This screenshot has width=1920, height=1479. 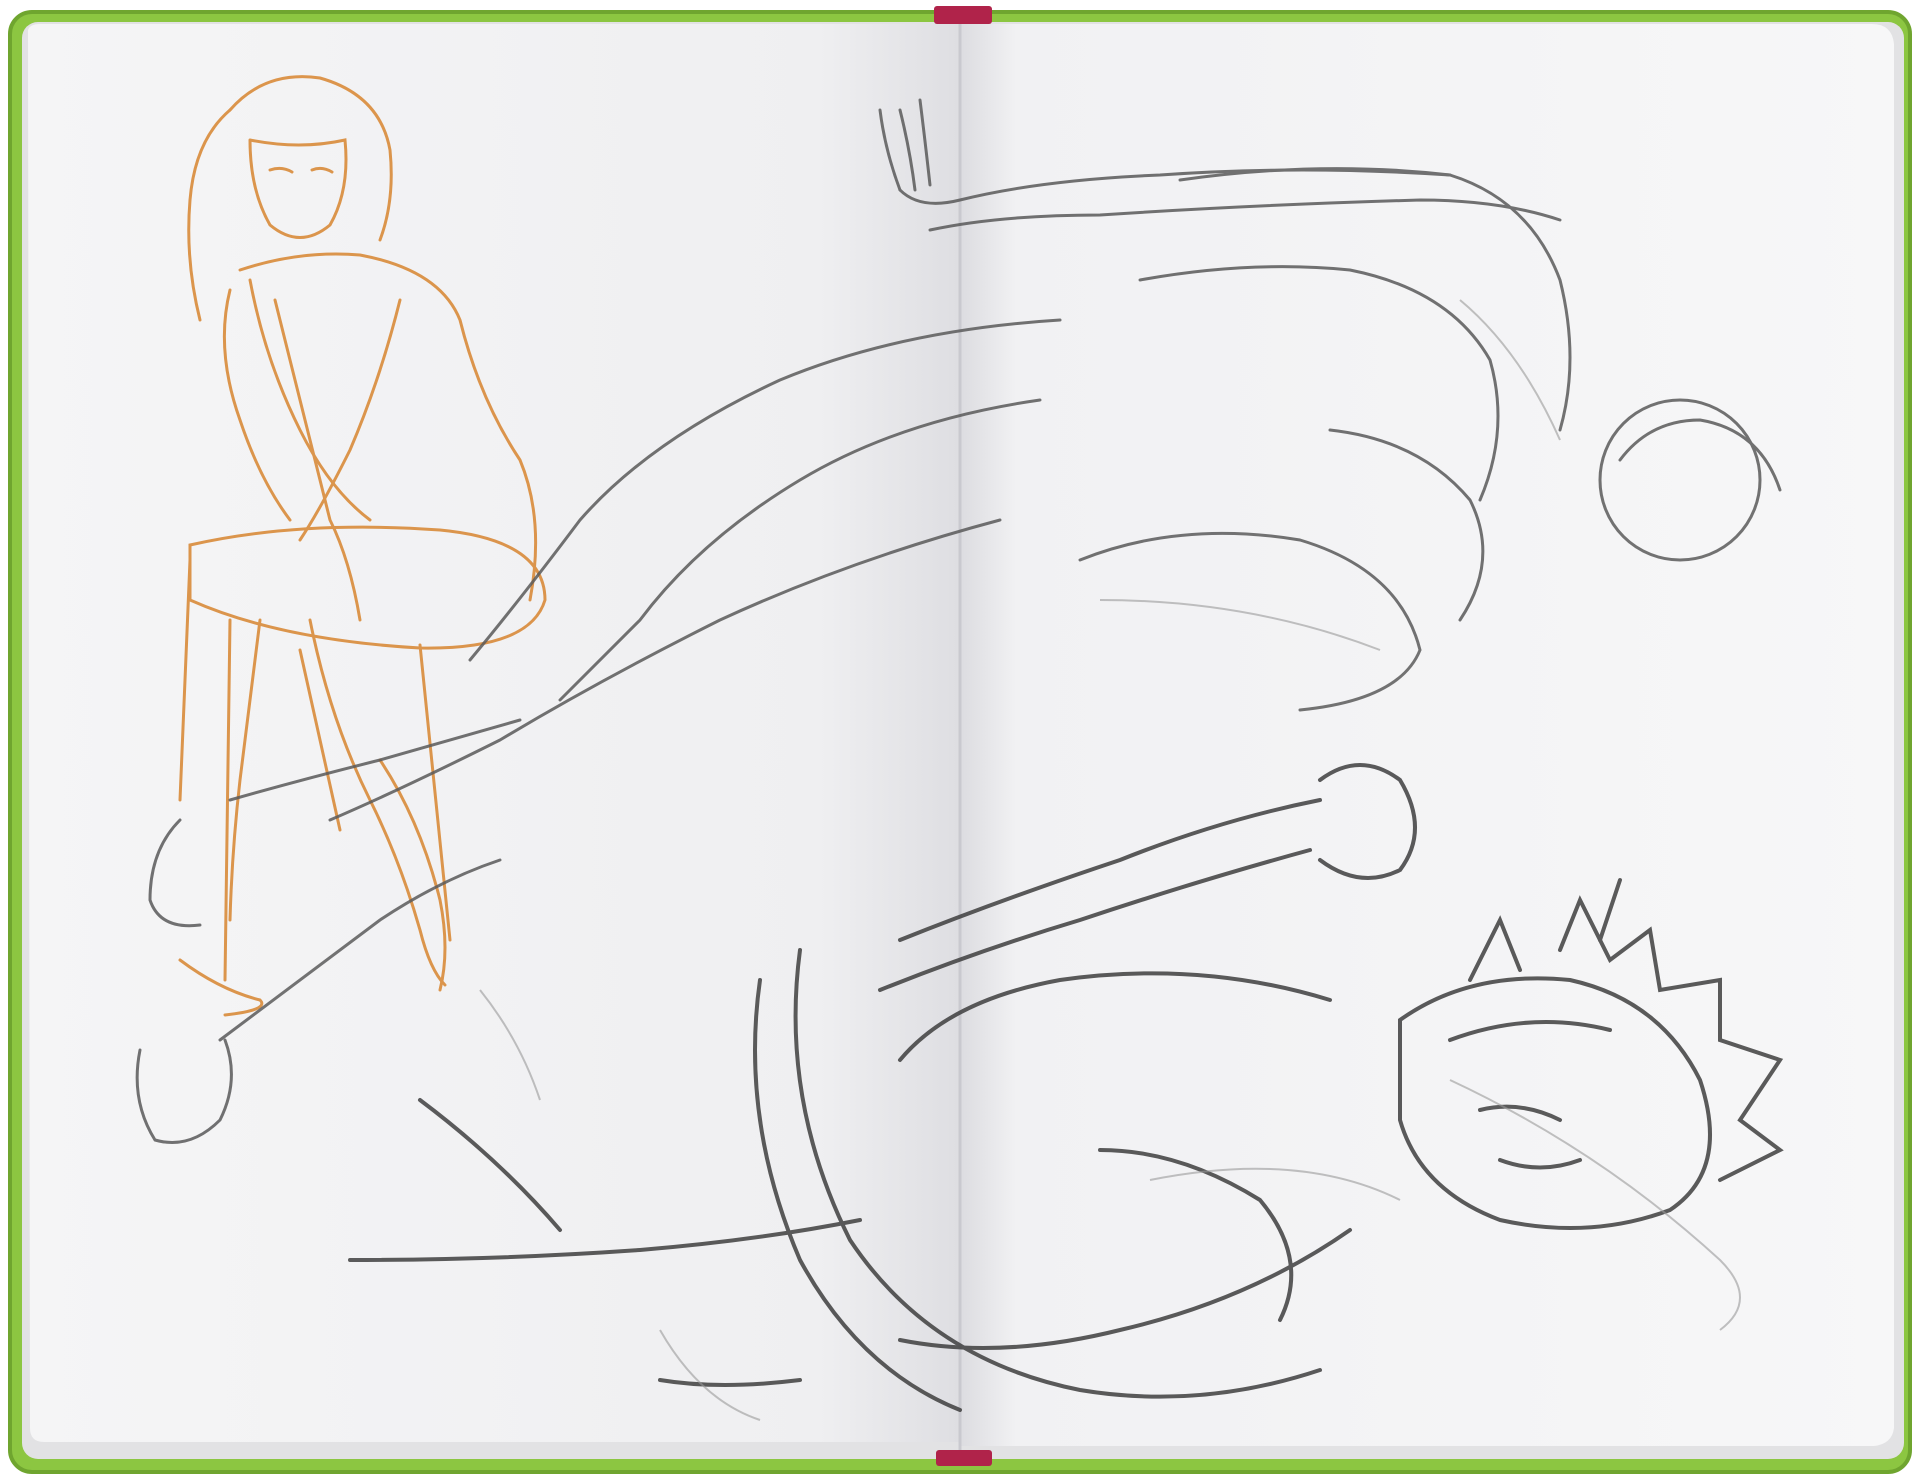 What do you see at coordinates (964, 1458) in the screenshot?
I see `bookmark-ribbon-bottom` at bounding box center [964, 1458].